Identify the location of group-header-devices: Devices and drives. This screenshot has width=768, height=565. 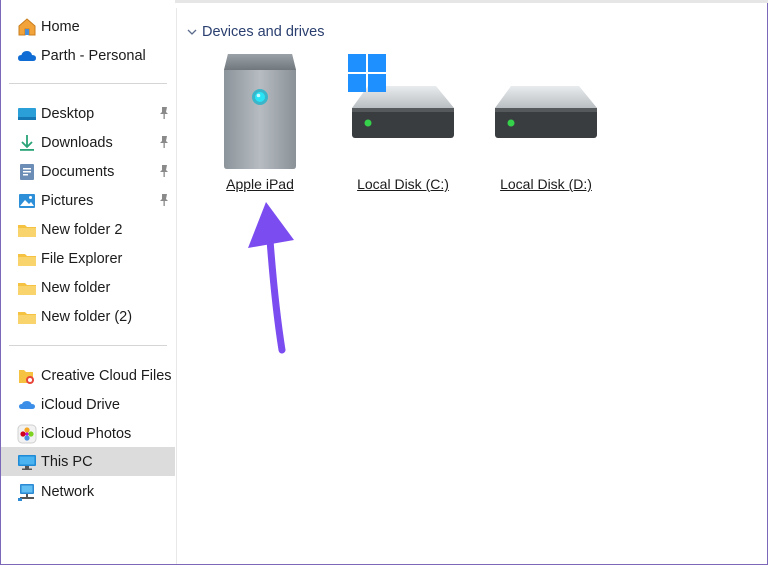
(255, 32).